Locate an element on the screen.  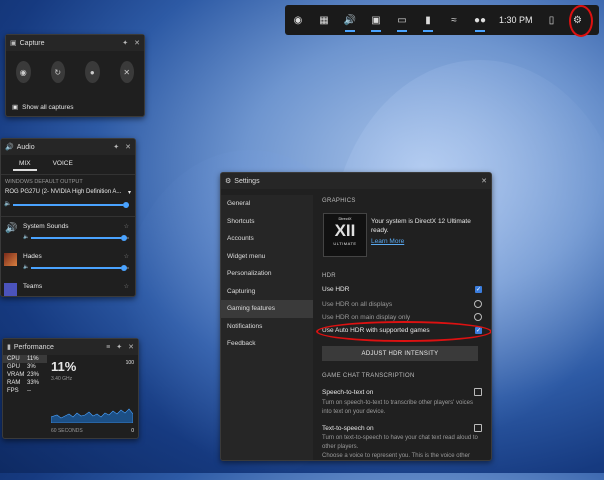
nav-personalization: Personalization is located at coordinates (267, 274).